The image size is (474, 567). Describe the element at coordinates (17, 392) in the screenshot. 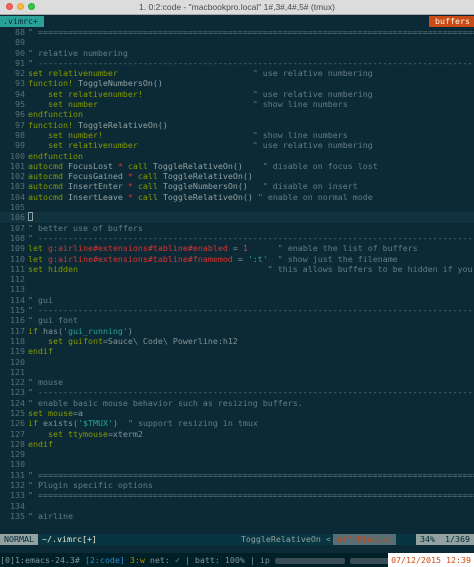

I see `line-number: 123` at that location.